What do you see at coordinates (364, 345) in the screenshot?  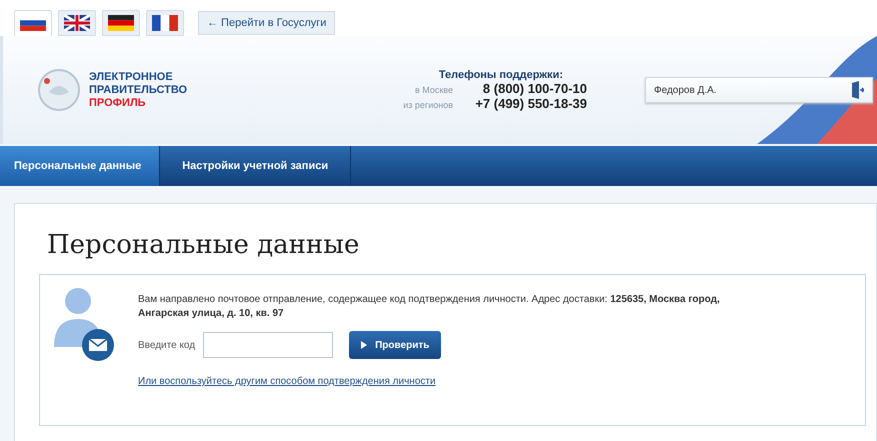 I see `play-icon` at bounding box center [364, 345].